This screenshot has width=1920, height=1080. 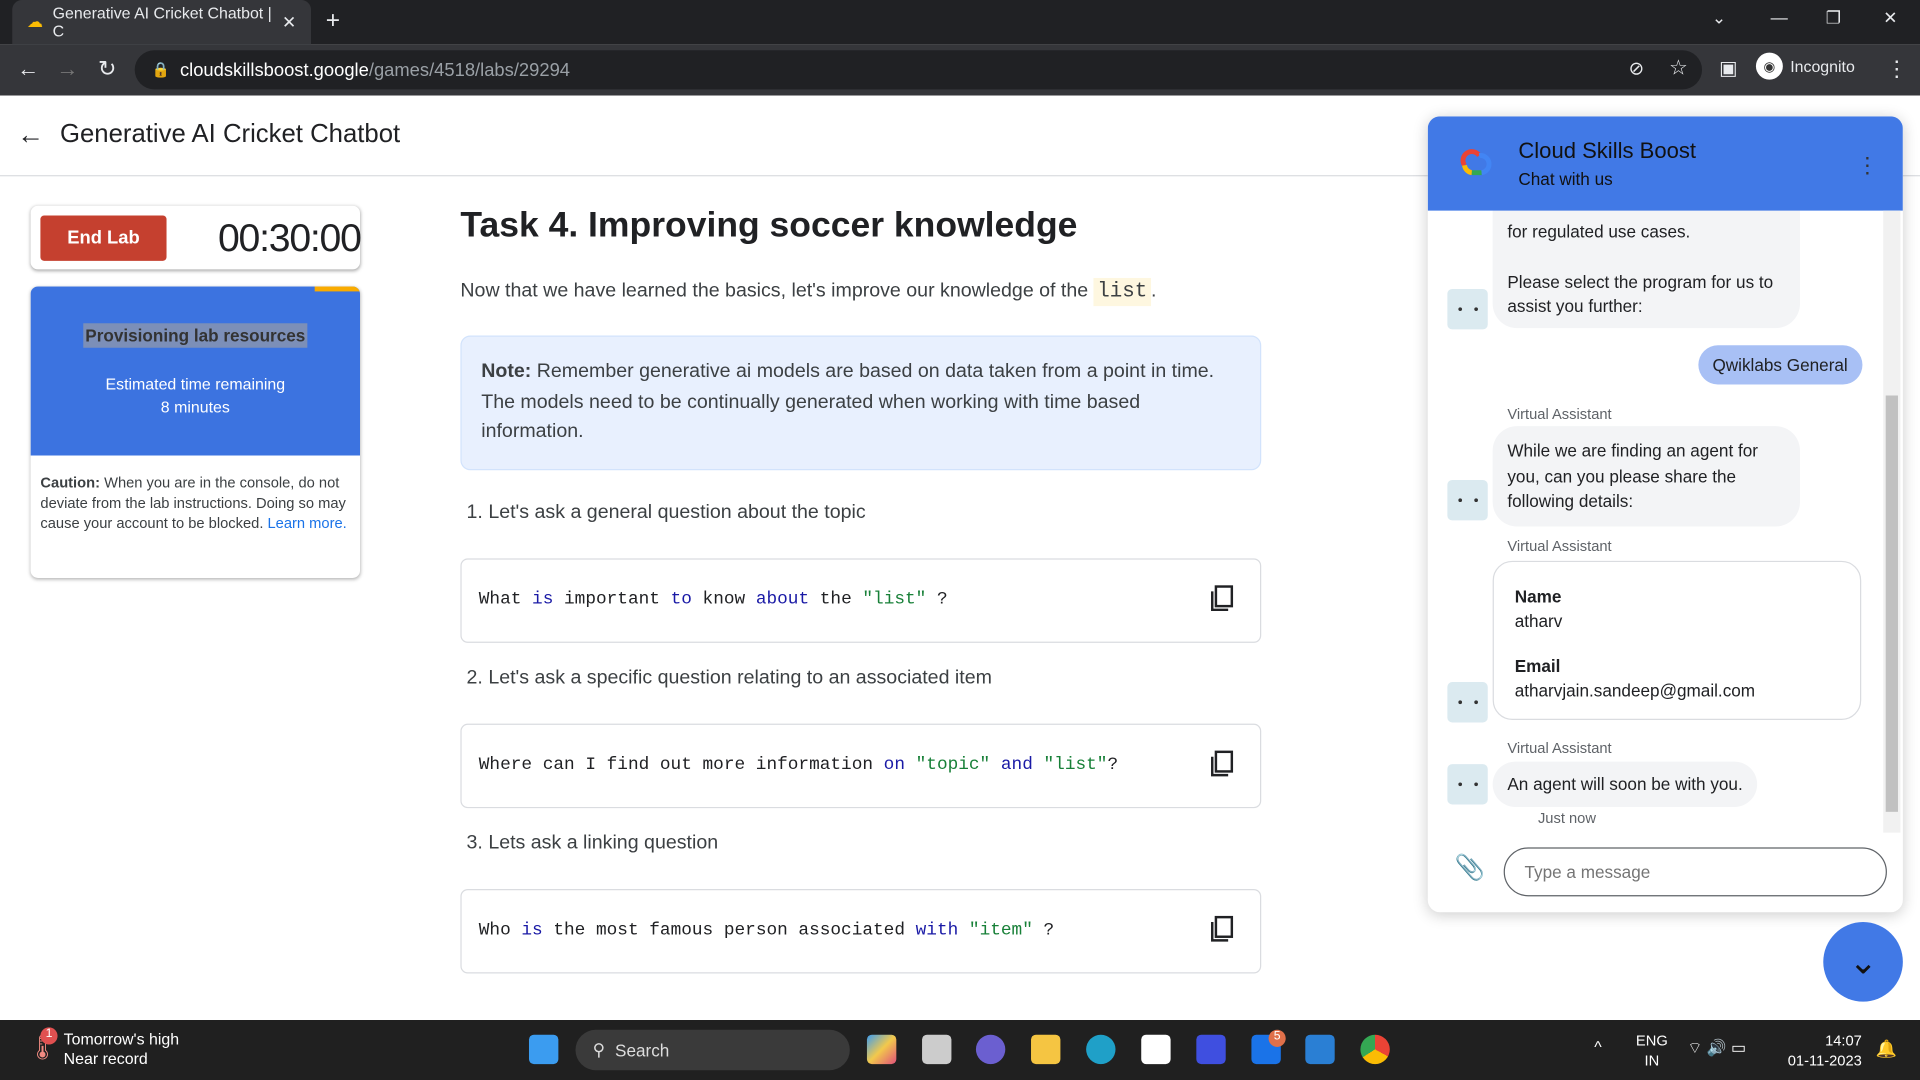 What do you see at coordinates (103, 238) in the screenshot?
I see `end-lab-button: End Lab` at bounding box center [103, 238].